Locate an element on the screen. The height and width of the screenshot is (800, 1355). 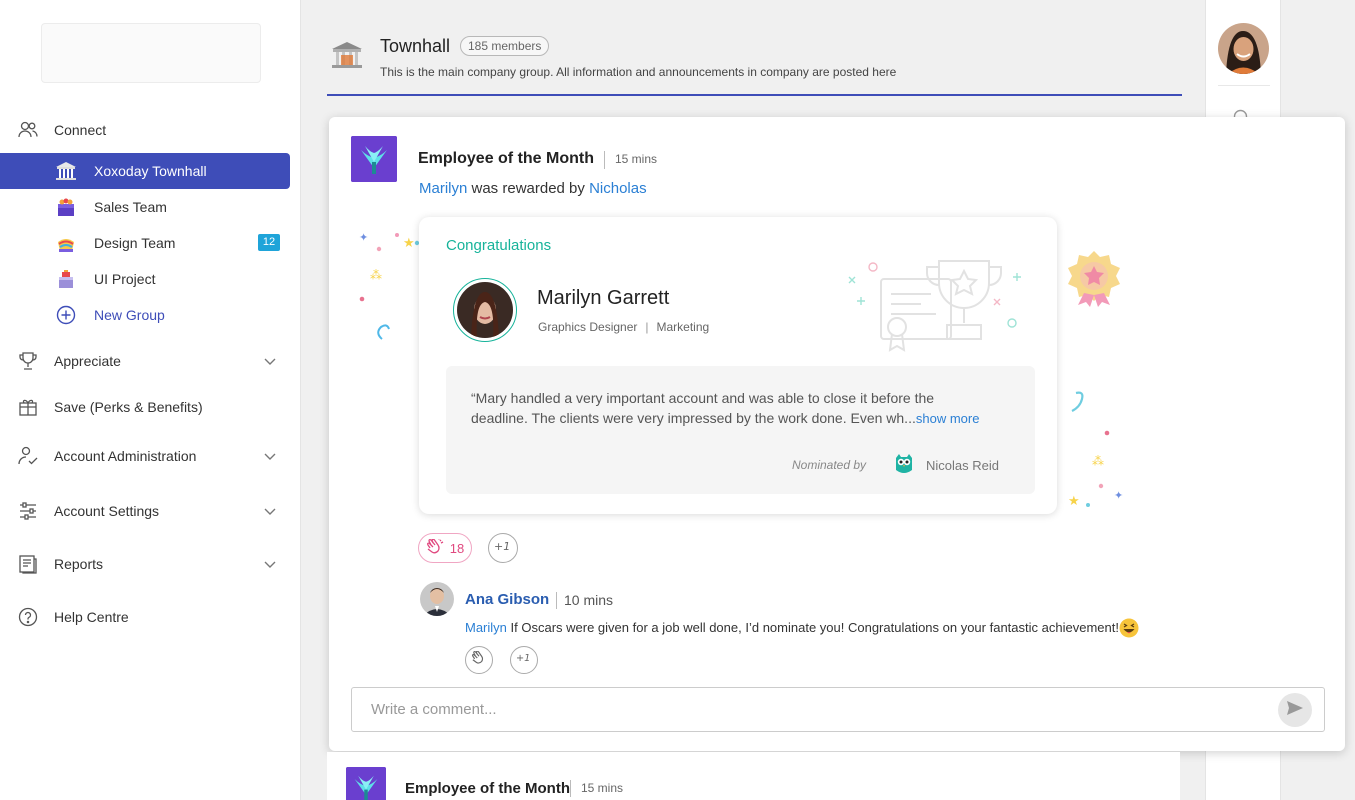
send-icon is located at coordinates (1295, 710).